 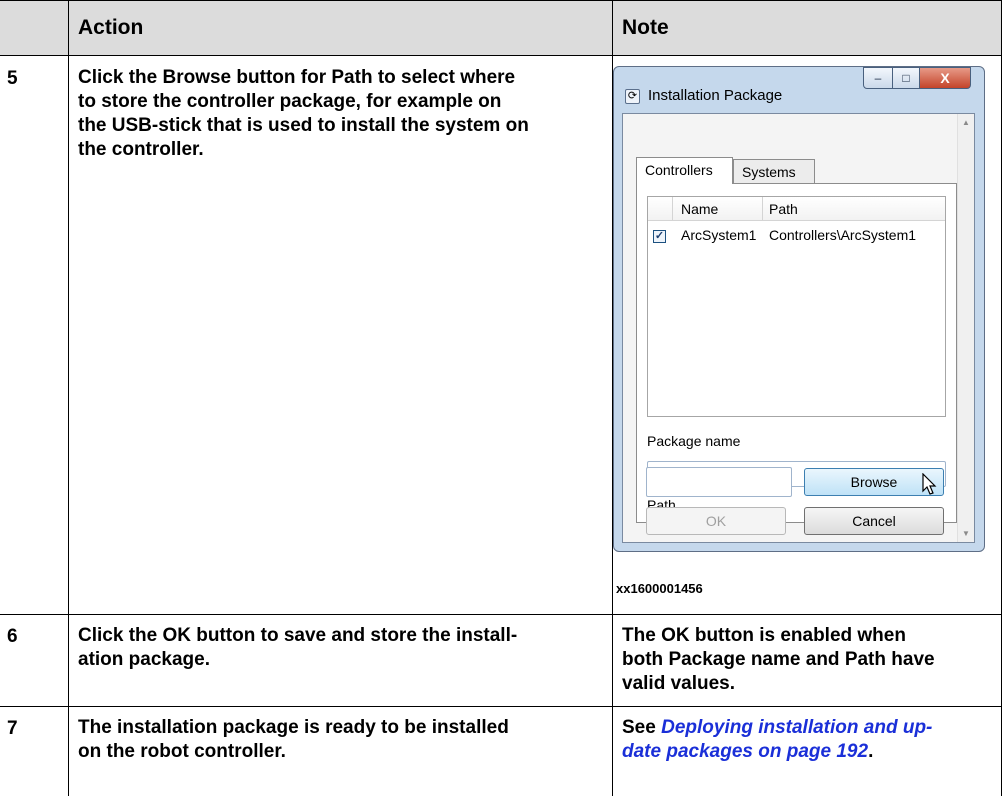 I want to click on text-line: on the robot controller., so click(x=293, y=752).